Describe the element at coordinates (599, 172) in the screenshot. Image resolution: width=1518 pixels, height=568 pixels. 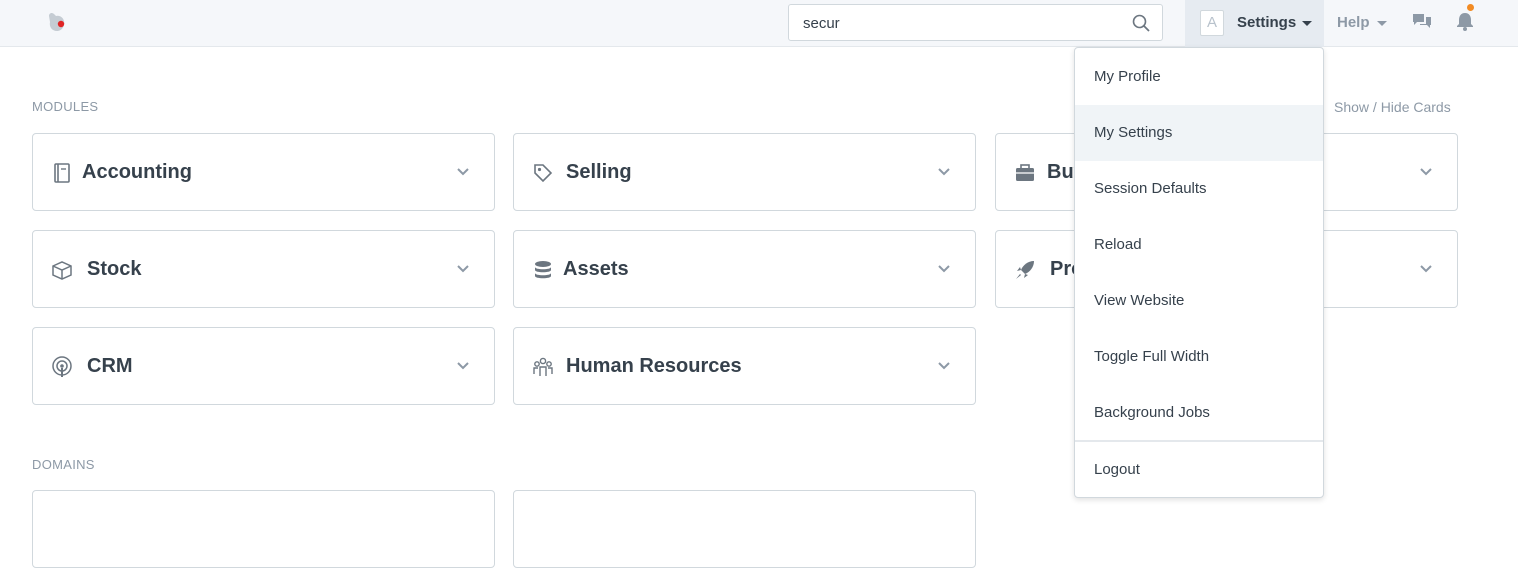
I see `card-title: Selling` at that location.